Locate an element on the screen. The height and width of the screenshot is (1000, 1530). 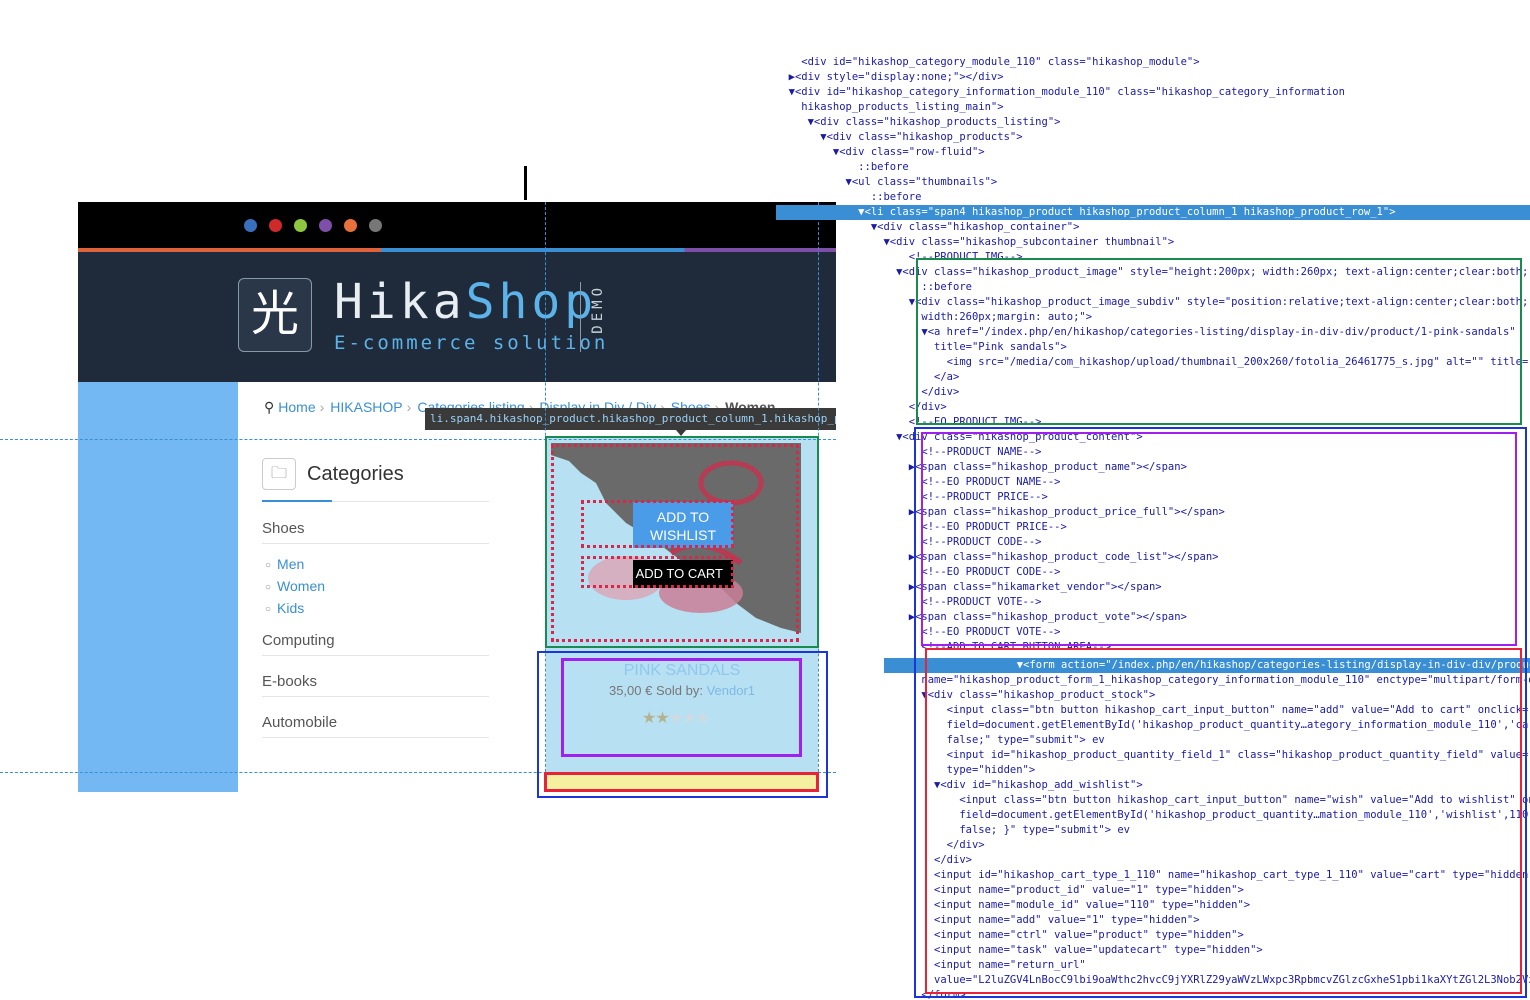
inspector-line: ▼<div class="row-fluid"> is located at coordinates (1153, 152).